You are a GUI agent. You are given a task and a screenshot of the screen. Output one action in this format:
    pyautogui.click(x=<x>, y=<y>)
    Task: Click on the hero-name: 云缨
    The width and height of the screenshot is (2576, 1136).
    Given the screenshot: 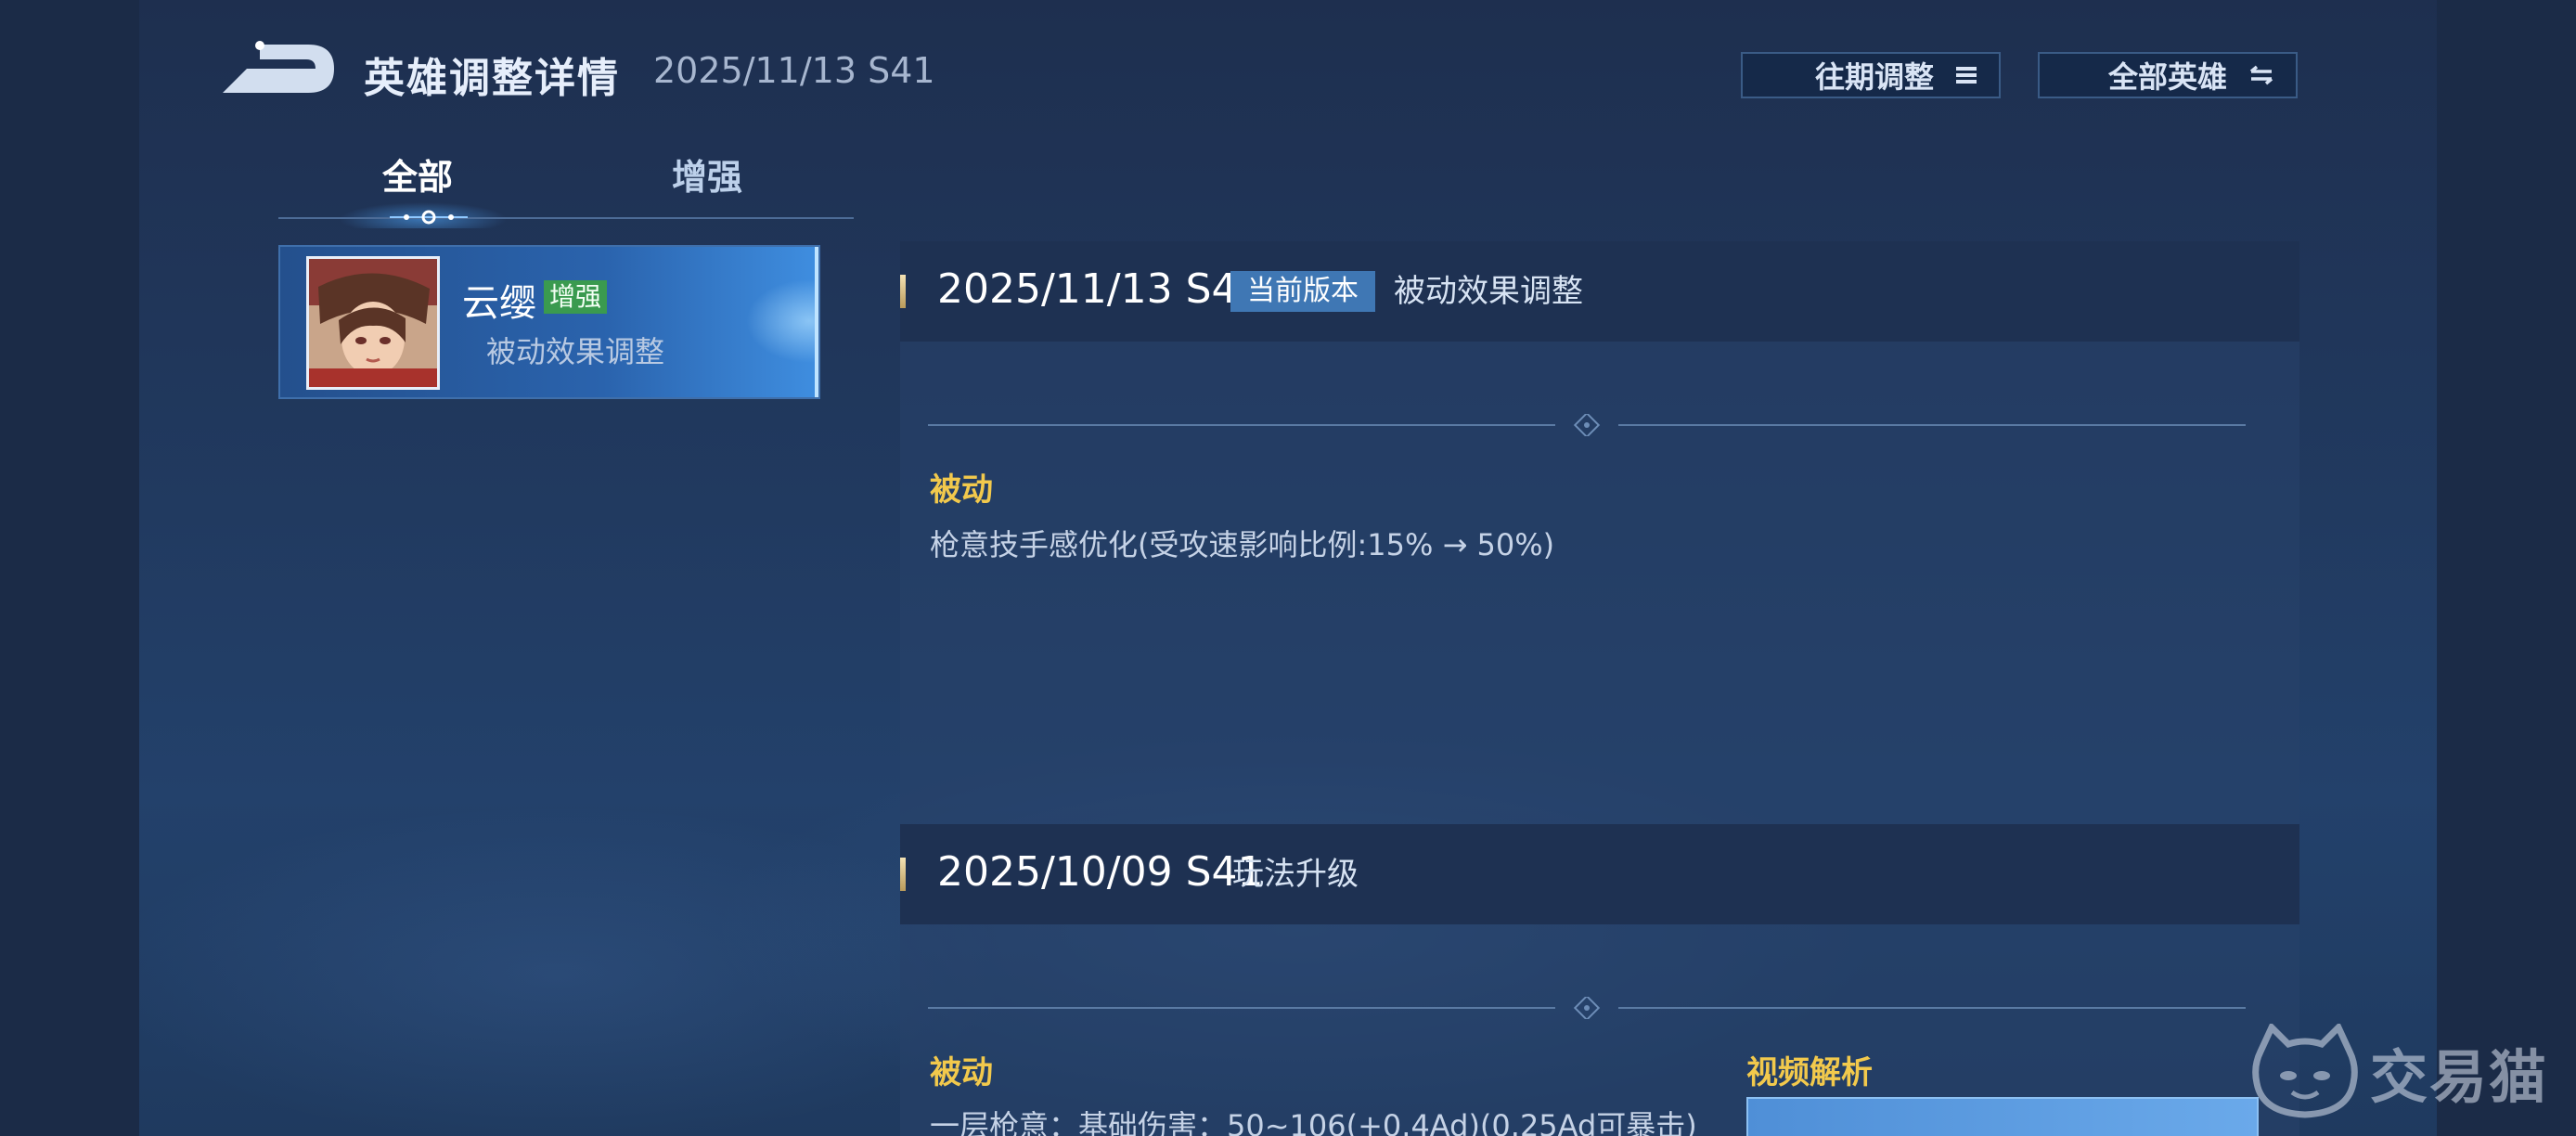 What is the action you would take?
    pyautogui.click(x=499, y=303)
    